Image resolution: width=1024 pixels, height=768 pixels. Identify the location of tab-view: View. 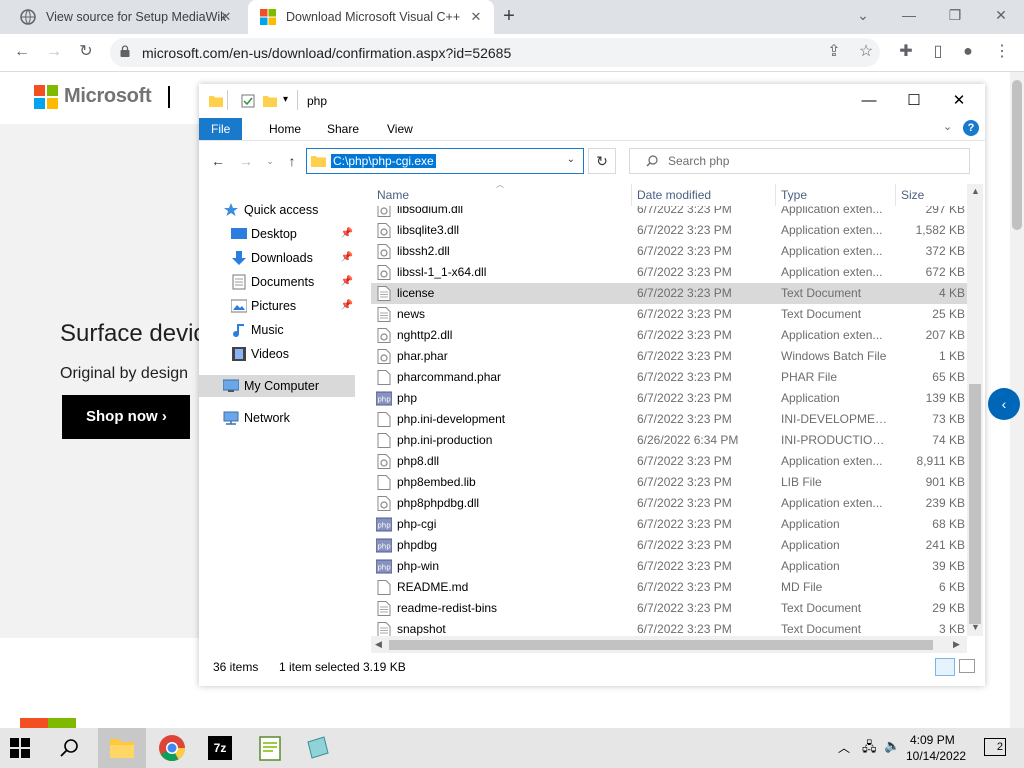
(400, 129).